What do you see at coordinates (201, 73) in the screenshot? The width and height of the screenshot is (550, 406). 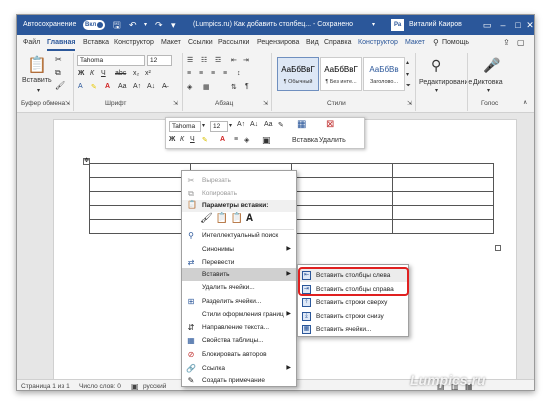 I see `align-center-icon: ≡` at bounding box center [201, 73].